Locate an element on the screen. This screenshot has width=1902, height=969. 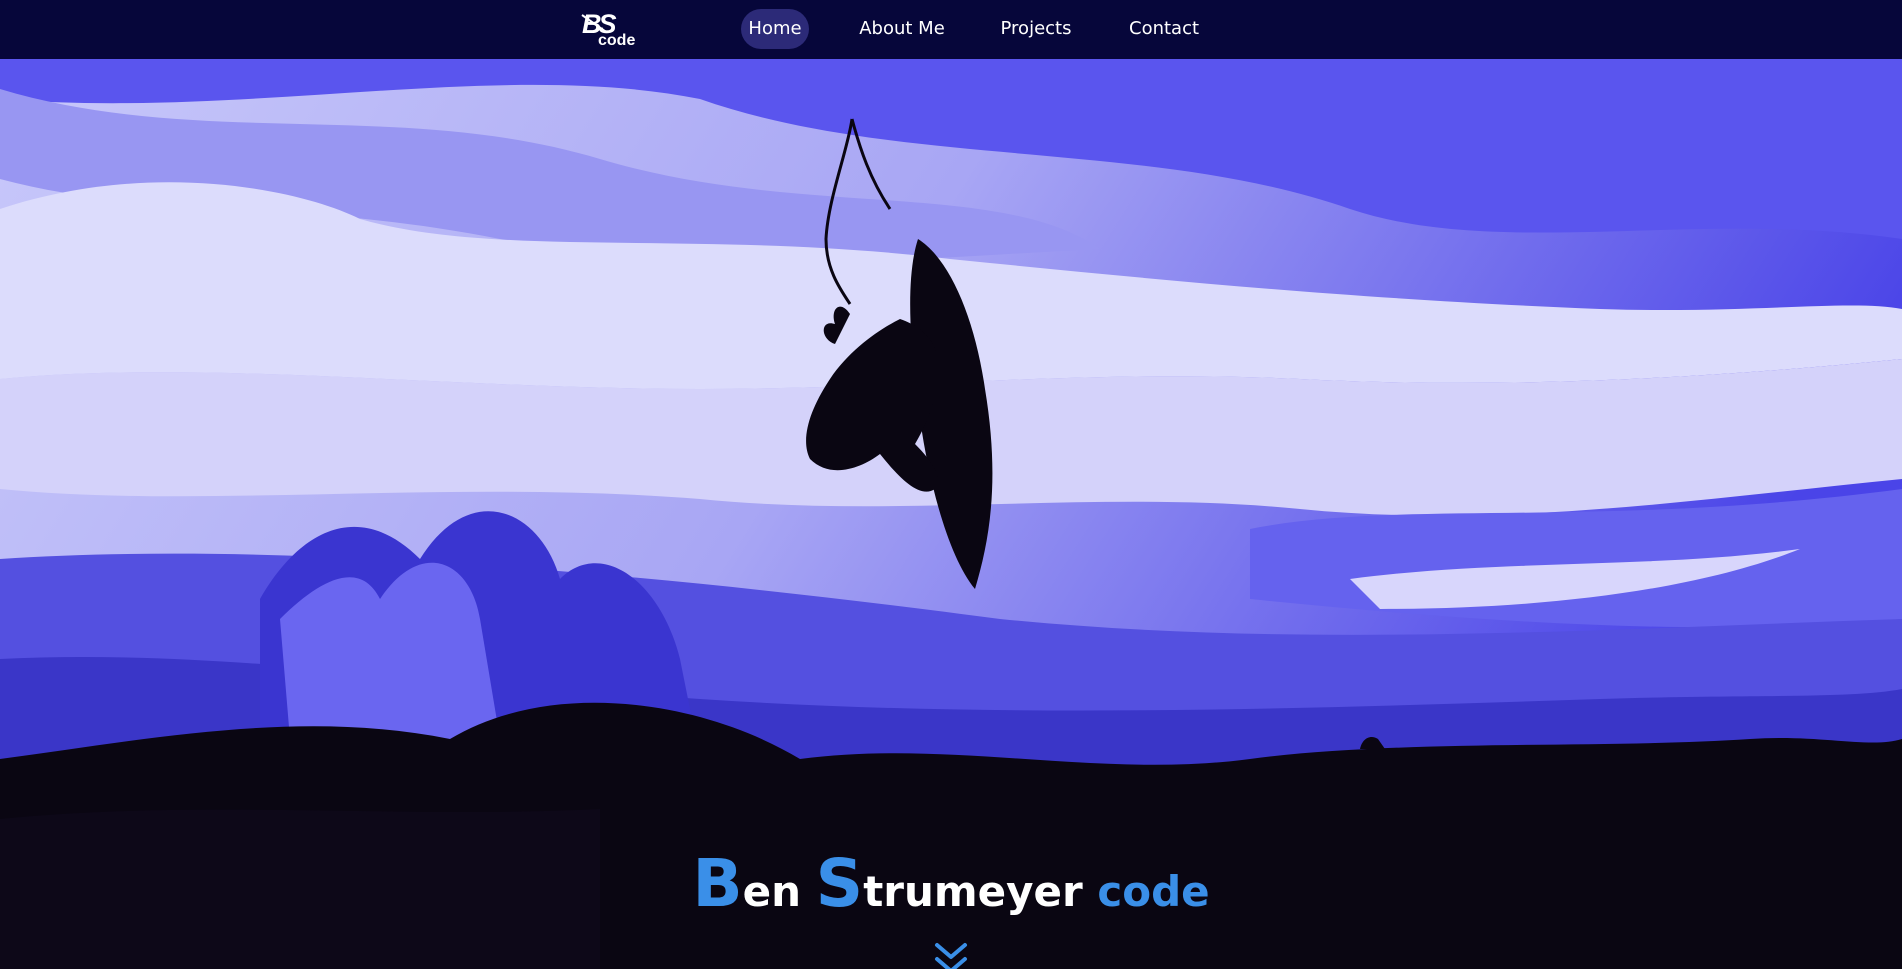
nav-projects: Projects is located at coordinates (1036, 29).